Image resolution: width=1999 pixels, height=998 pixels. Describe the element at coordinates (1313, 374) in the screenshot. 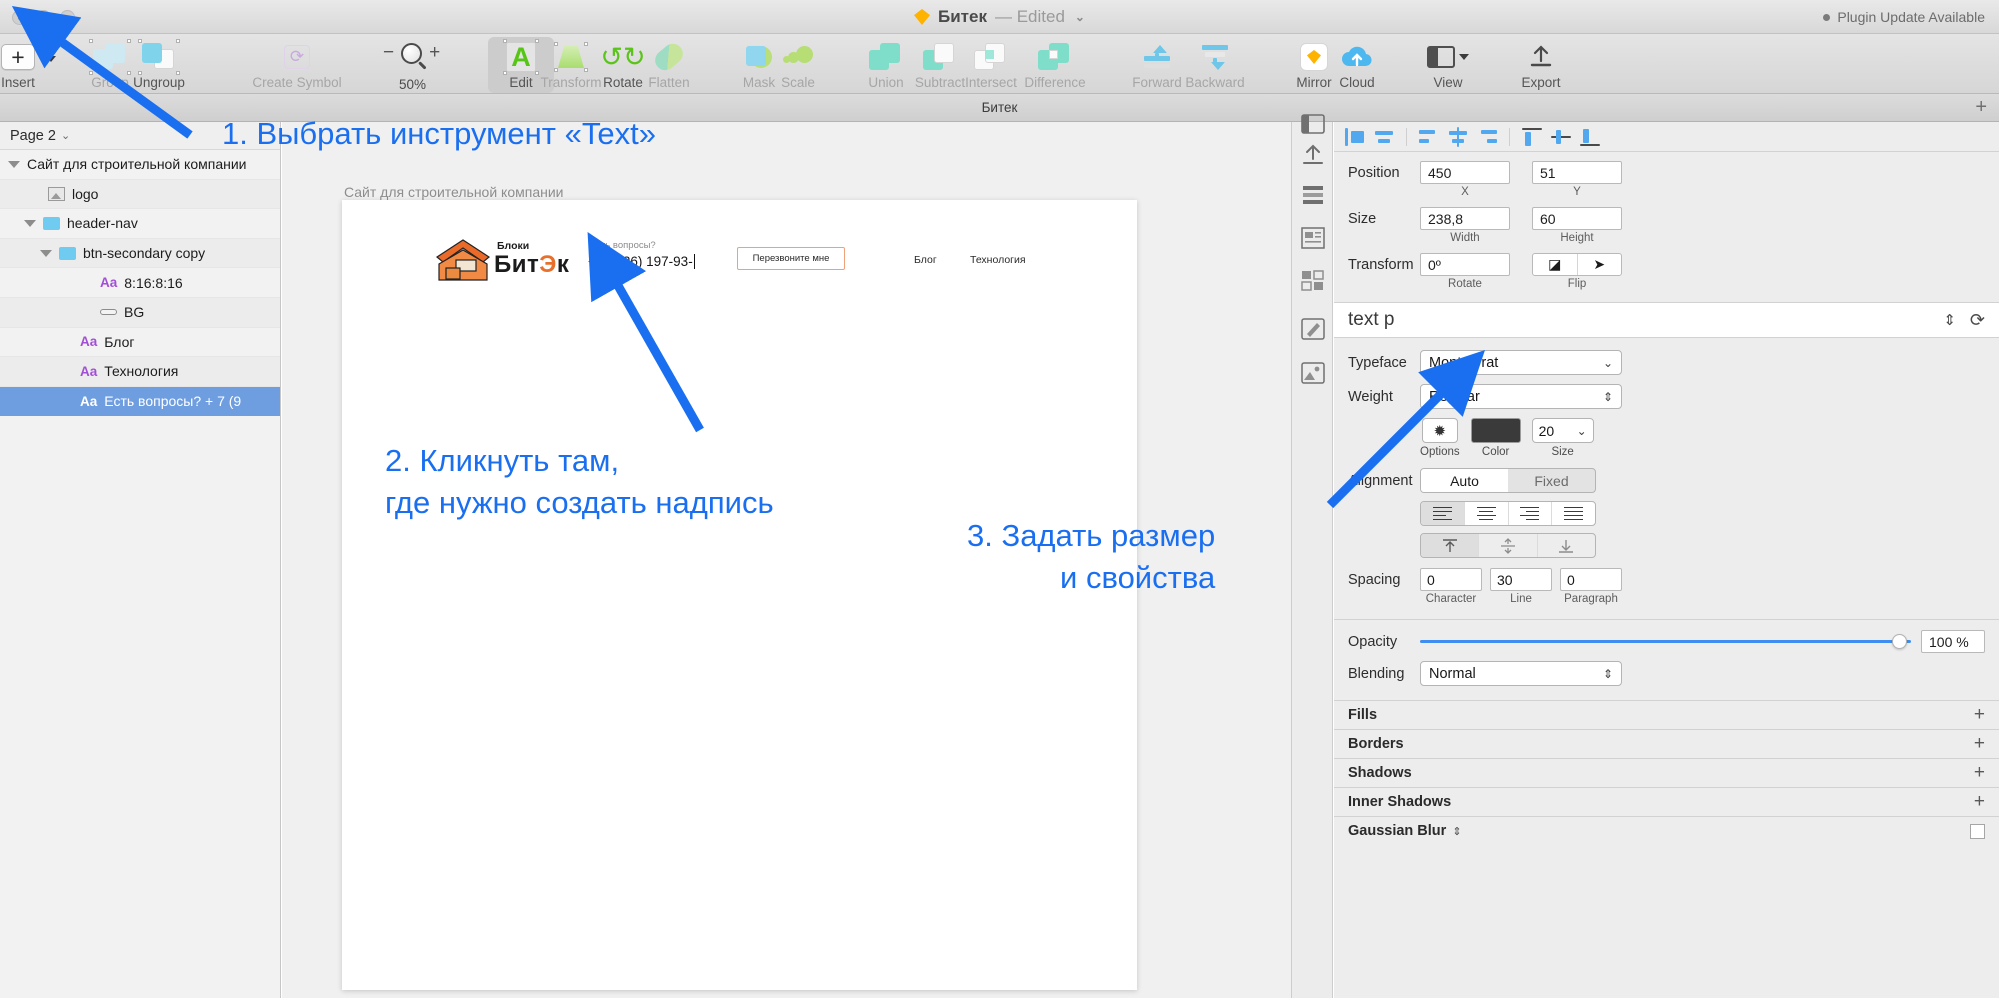

I see `add-image-icon` at that location.